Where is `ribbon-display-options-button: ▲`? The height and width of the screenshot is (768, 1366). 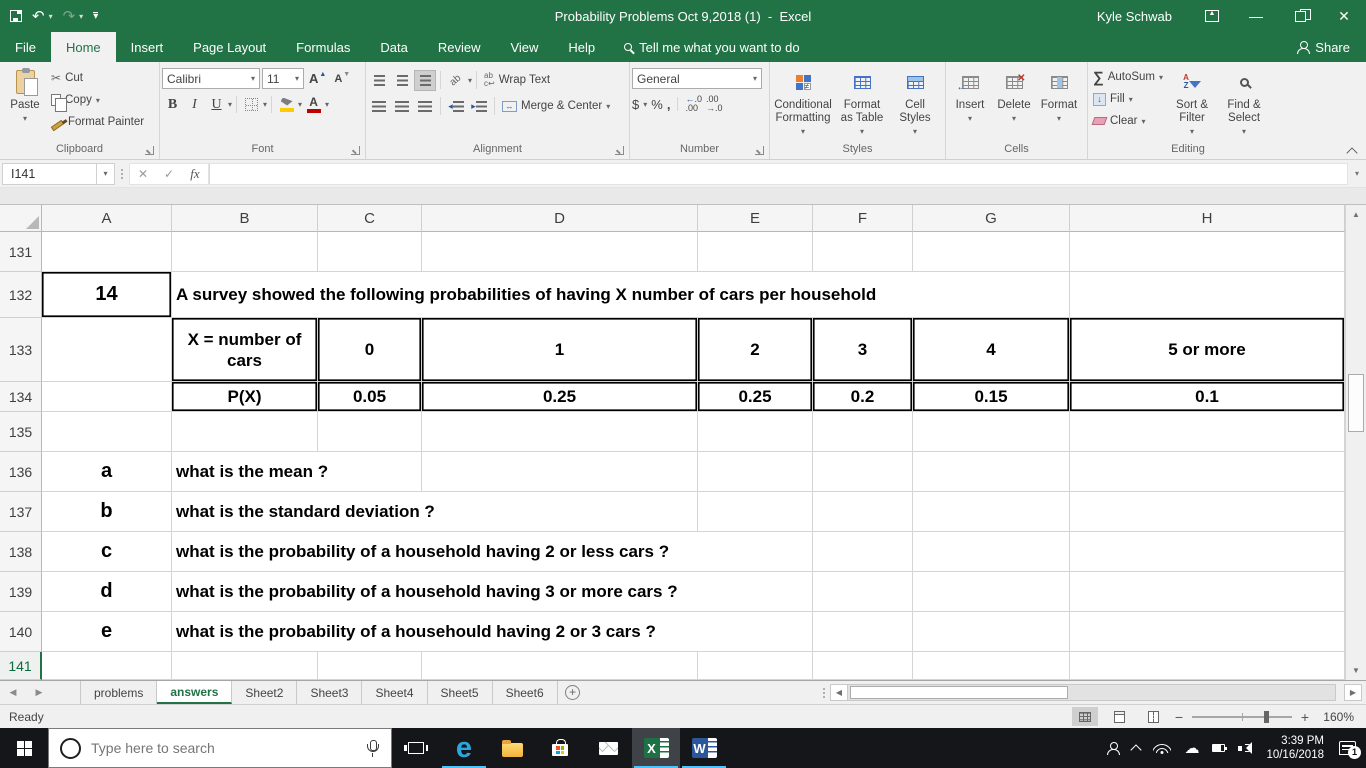 ribbon-display-options-button: ▲ is located at coordinates (1212, 16).